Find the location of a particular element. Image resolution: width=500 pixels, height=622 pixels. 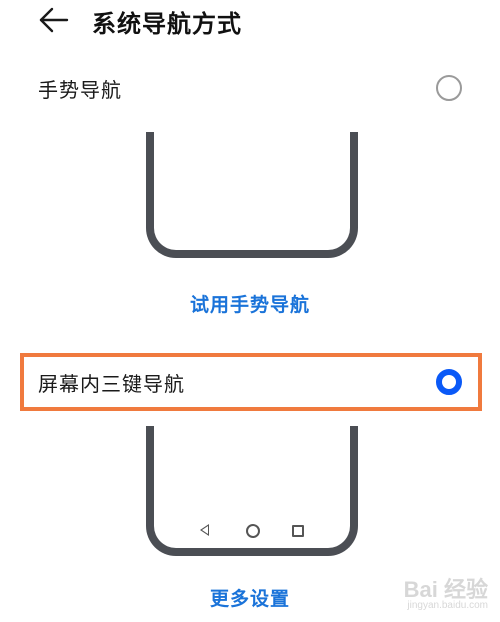

back-triangle-icon is located at coordinates (204, 530).